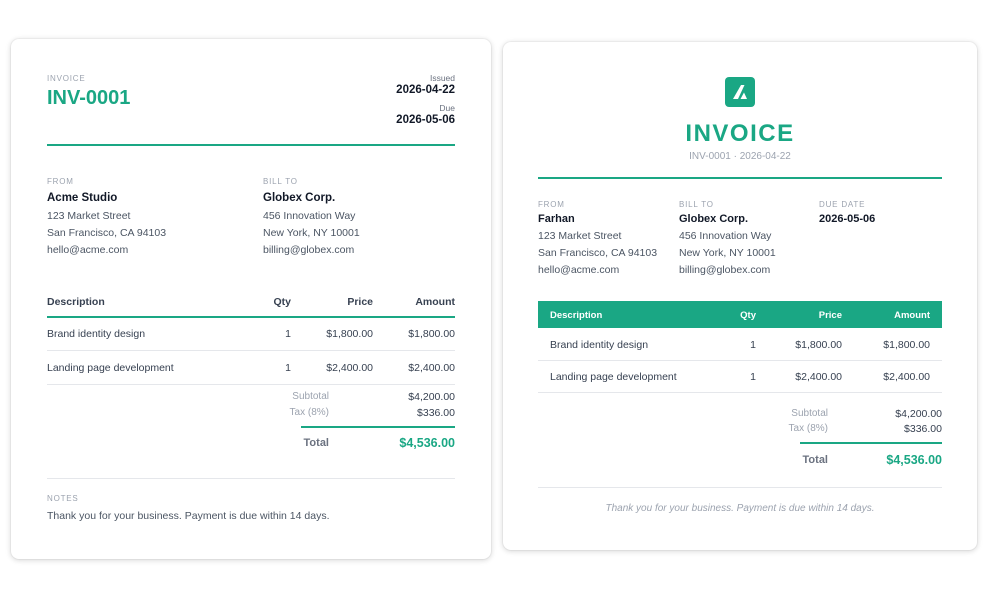 The image size is (995, 595). I want to click on from-name: Farhan, so click(556, 219).